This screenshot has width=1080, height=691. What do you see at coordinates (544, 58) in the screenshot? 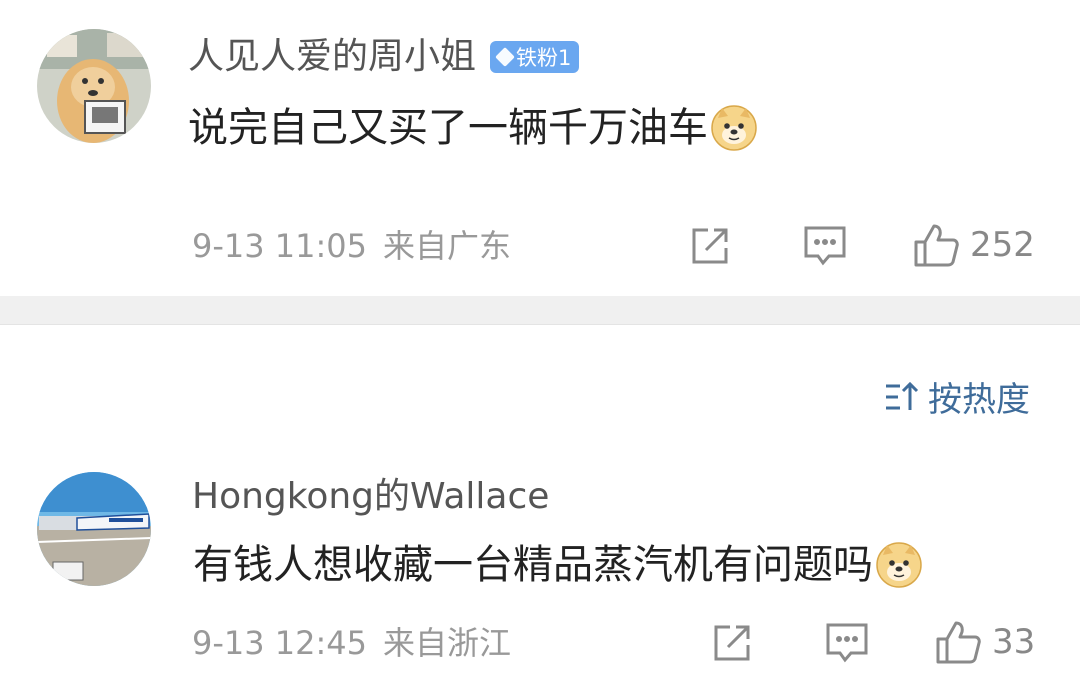
I see `badge-label: 铁粉1` at bounding box center [544, 58].